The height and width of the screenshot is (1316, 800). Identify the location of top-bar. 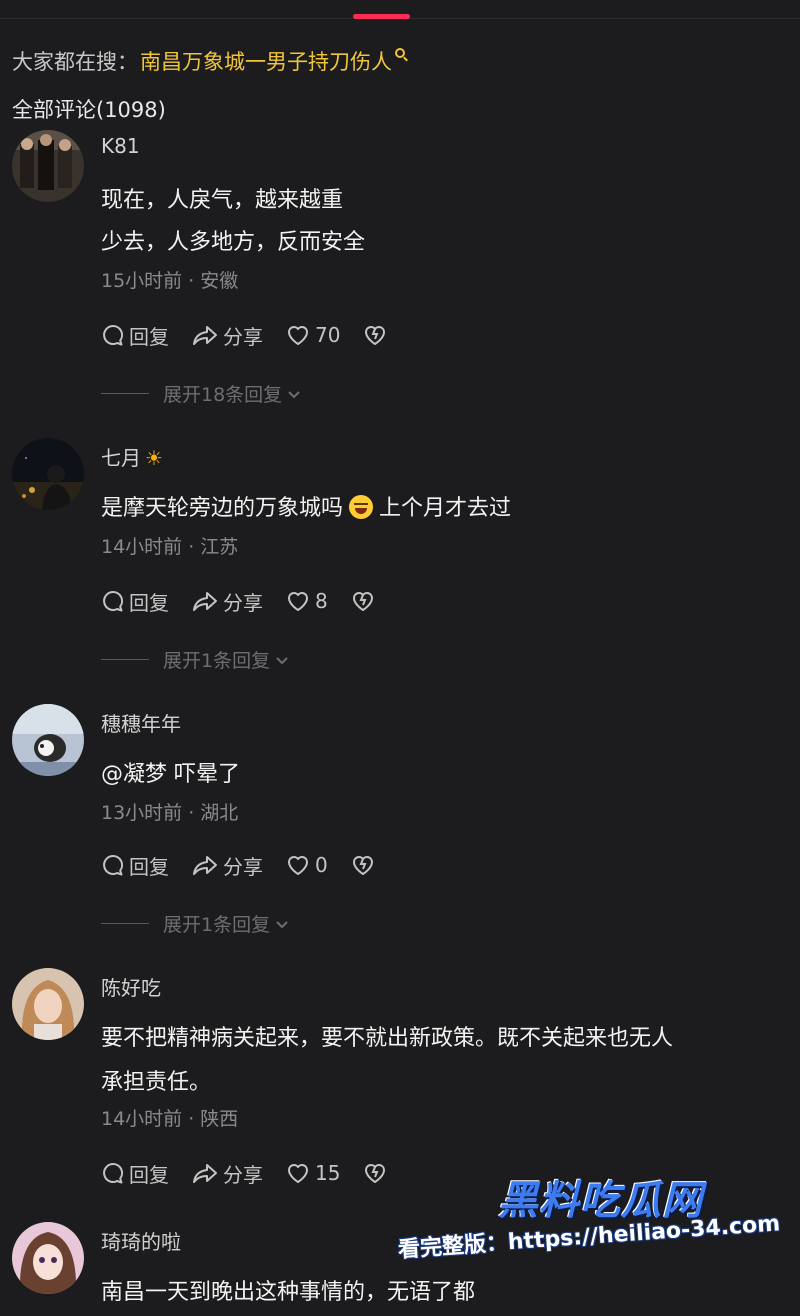
(400, 9).